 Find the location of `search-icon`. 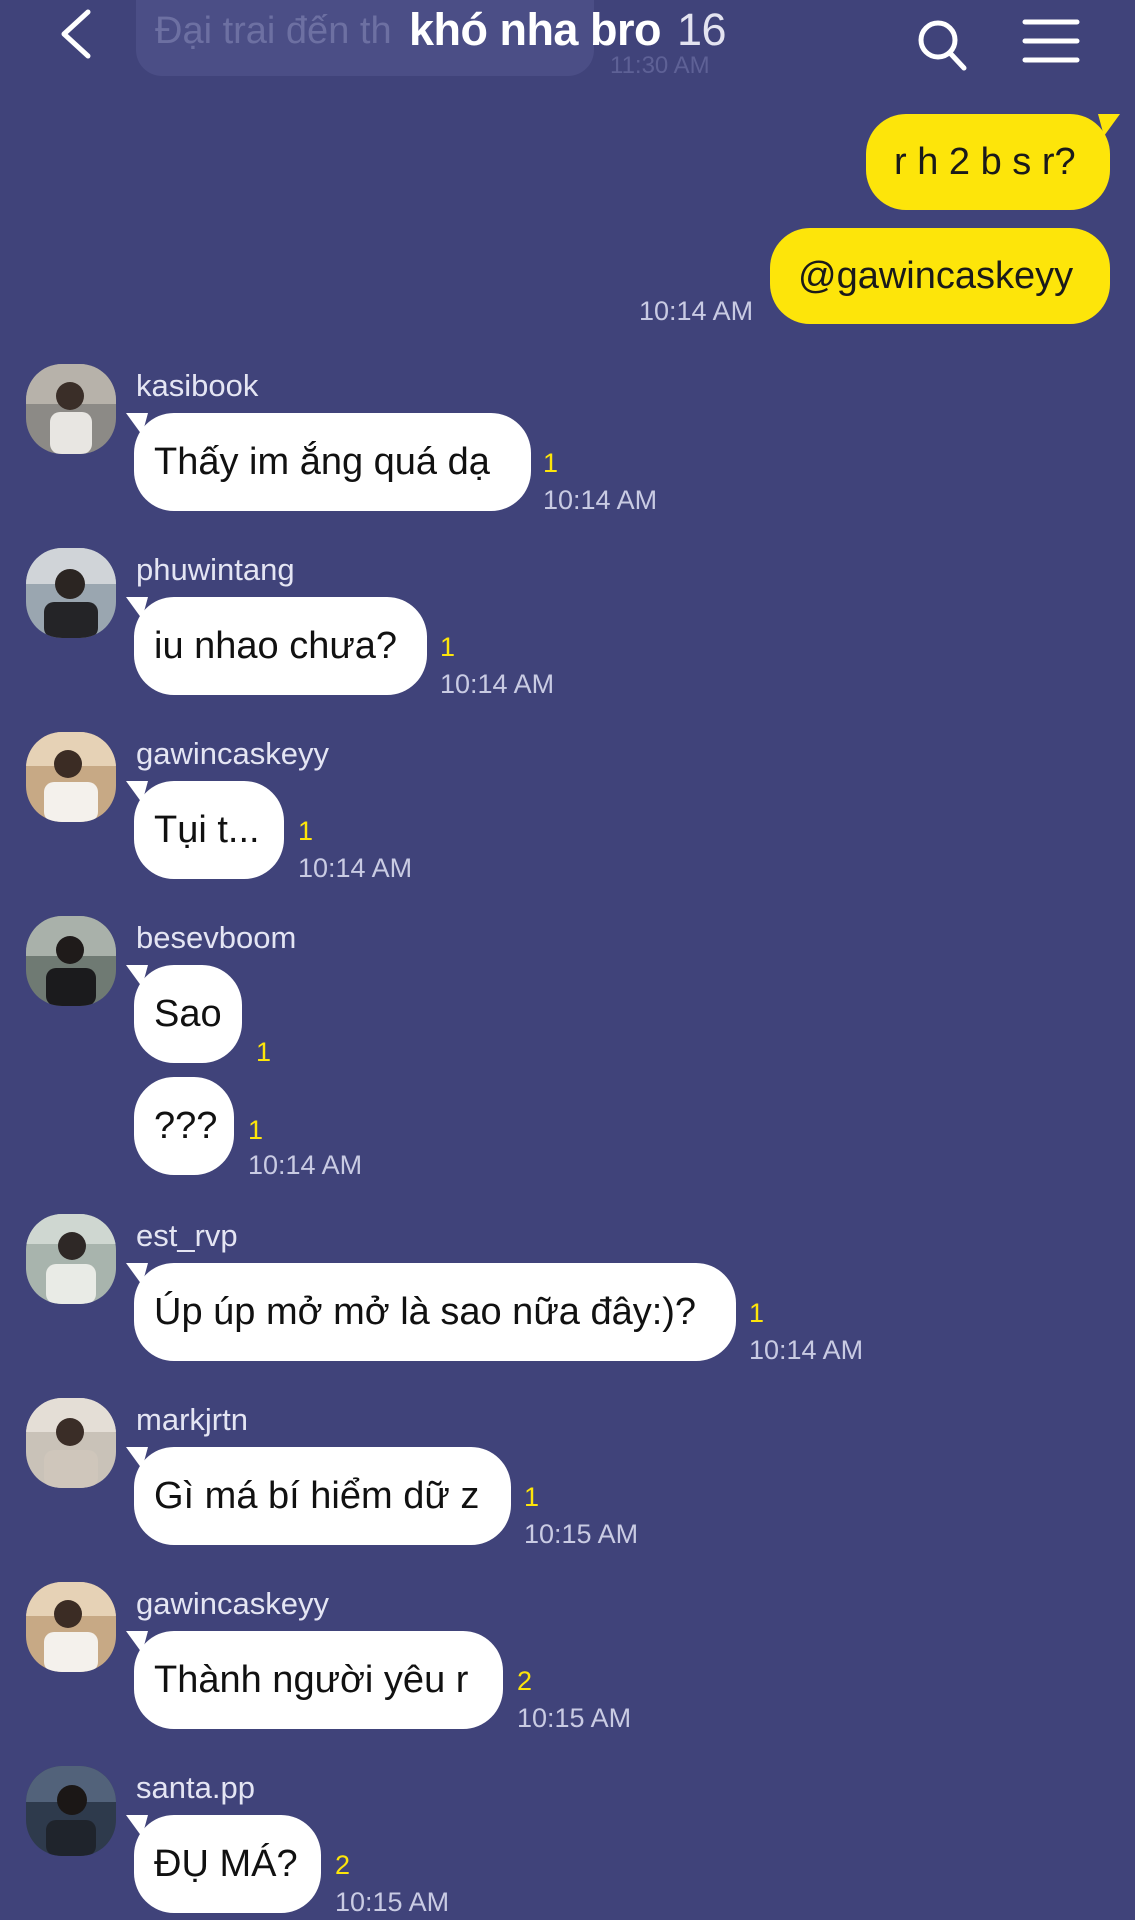

search-icon is located at coordinates (942, 45).